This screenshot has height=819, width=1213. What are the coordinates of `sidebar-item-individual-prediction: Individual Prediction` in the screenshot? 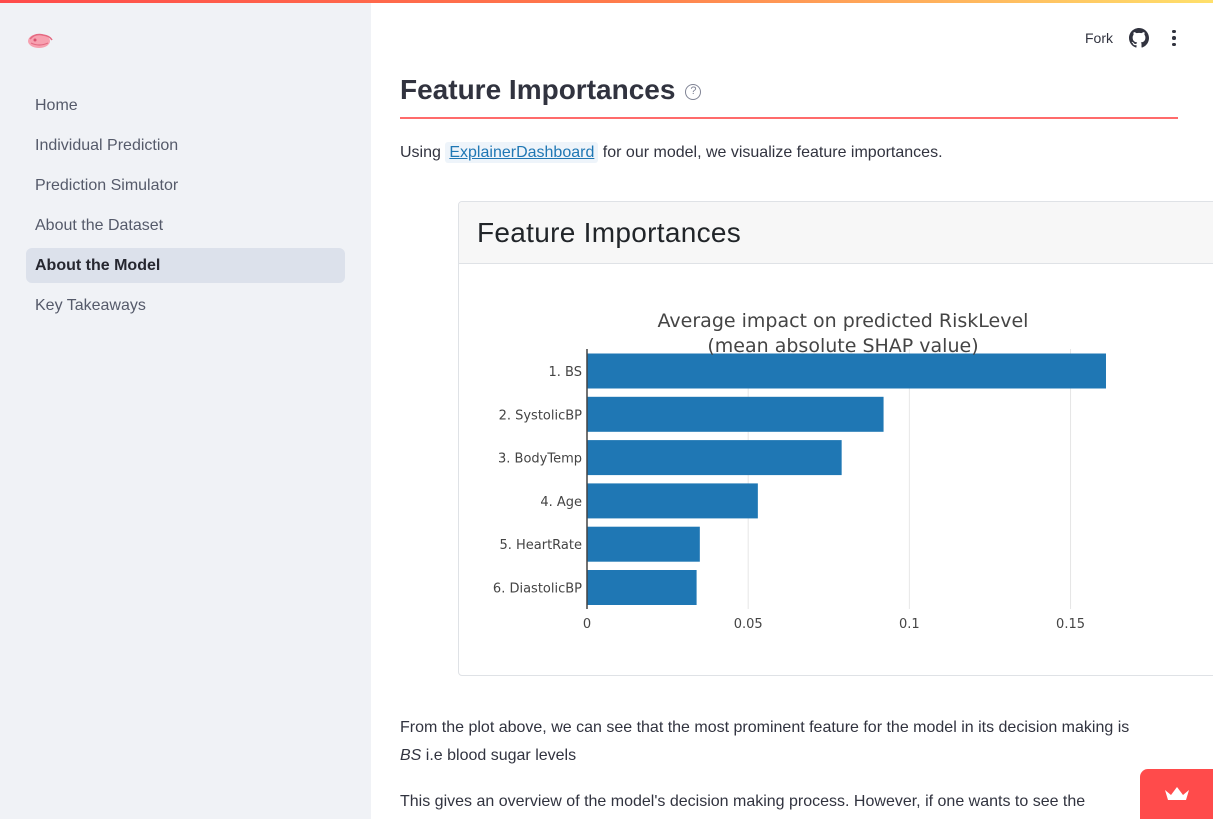 It's located at (185, 145).